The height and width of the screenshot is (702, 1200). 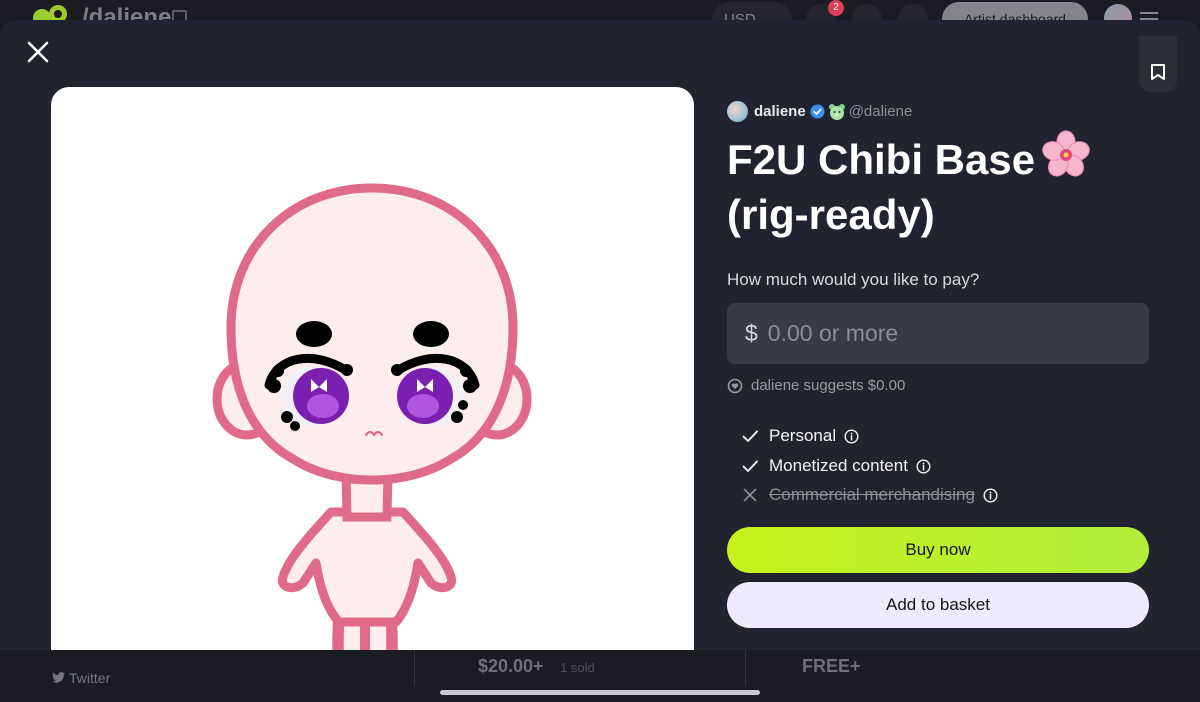 I want to click on x-icon, so click(x=750, y=495).